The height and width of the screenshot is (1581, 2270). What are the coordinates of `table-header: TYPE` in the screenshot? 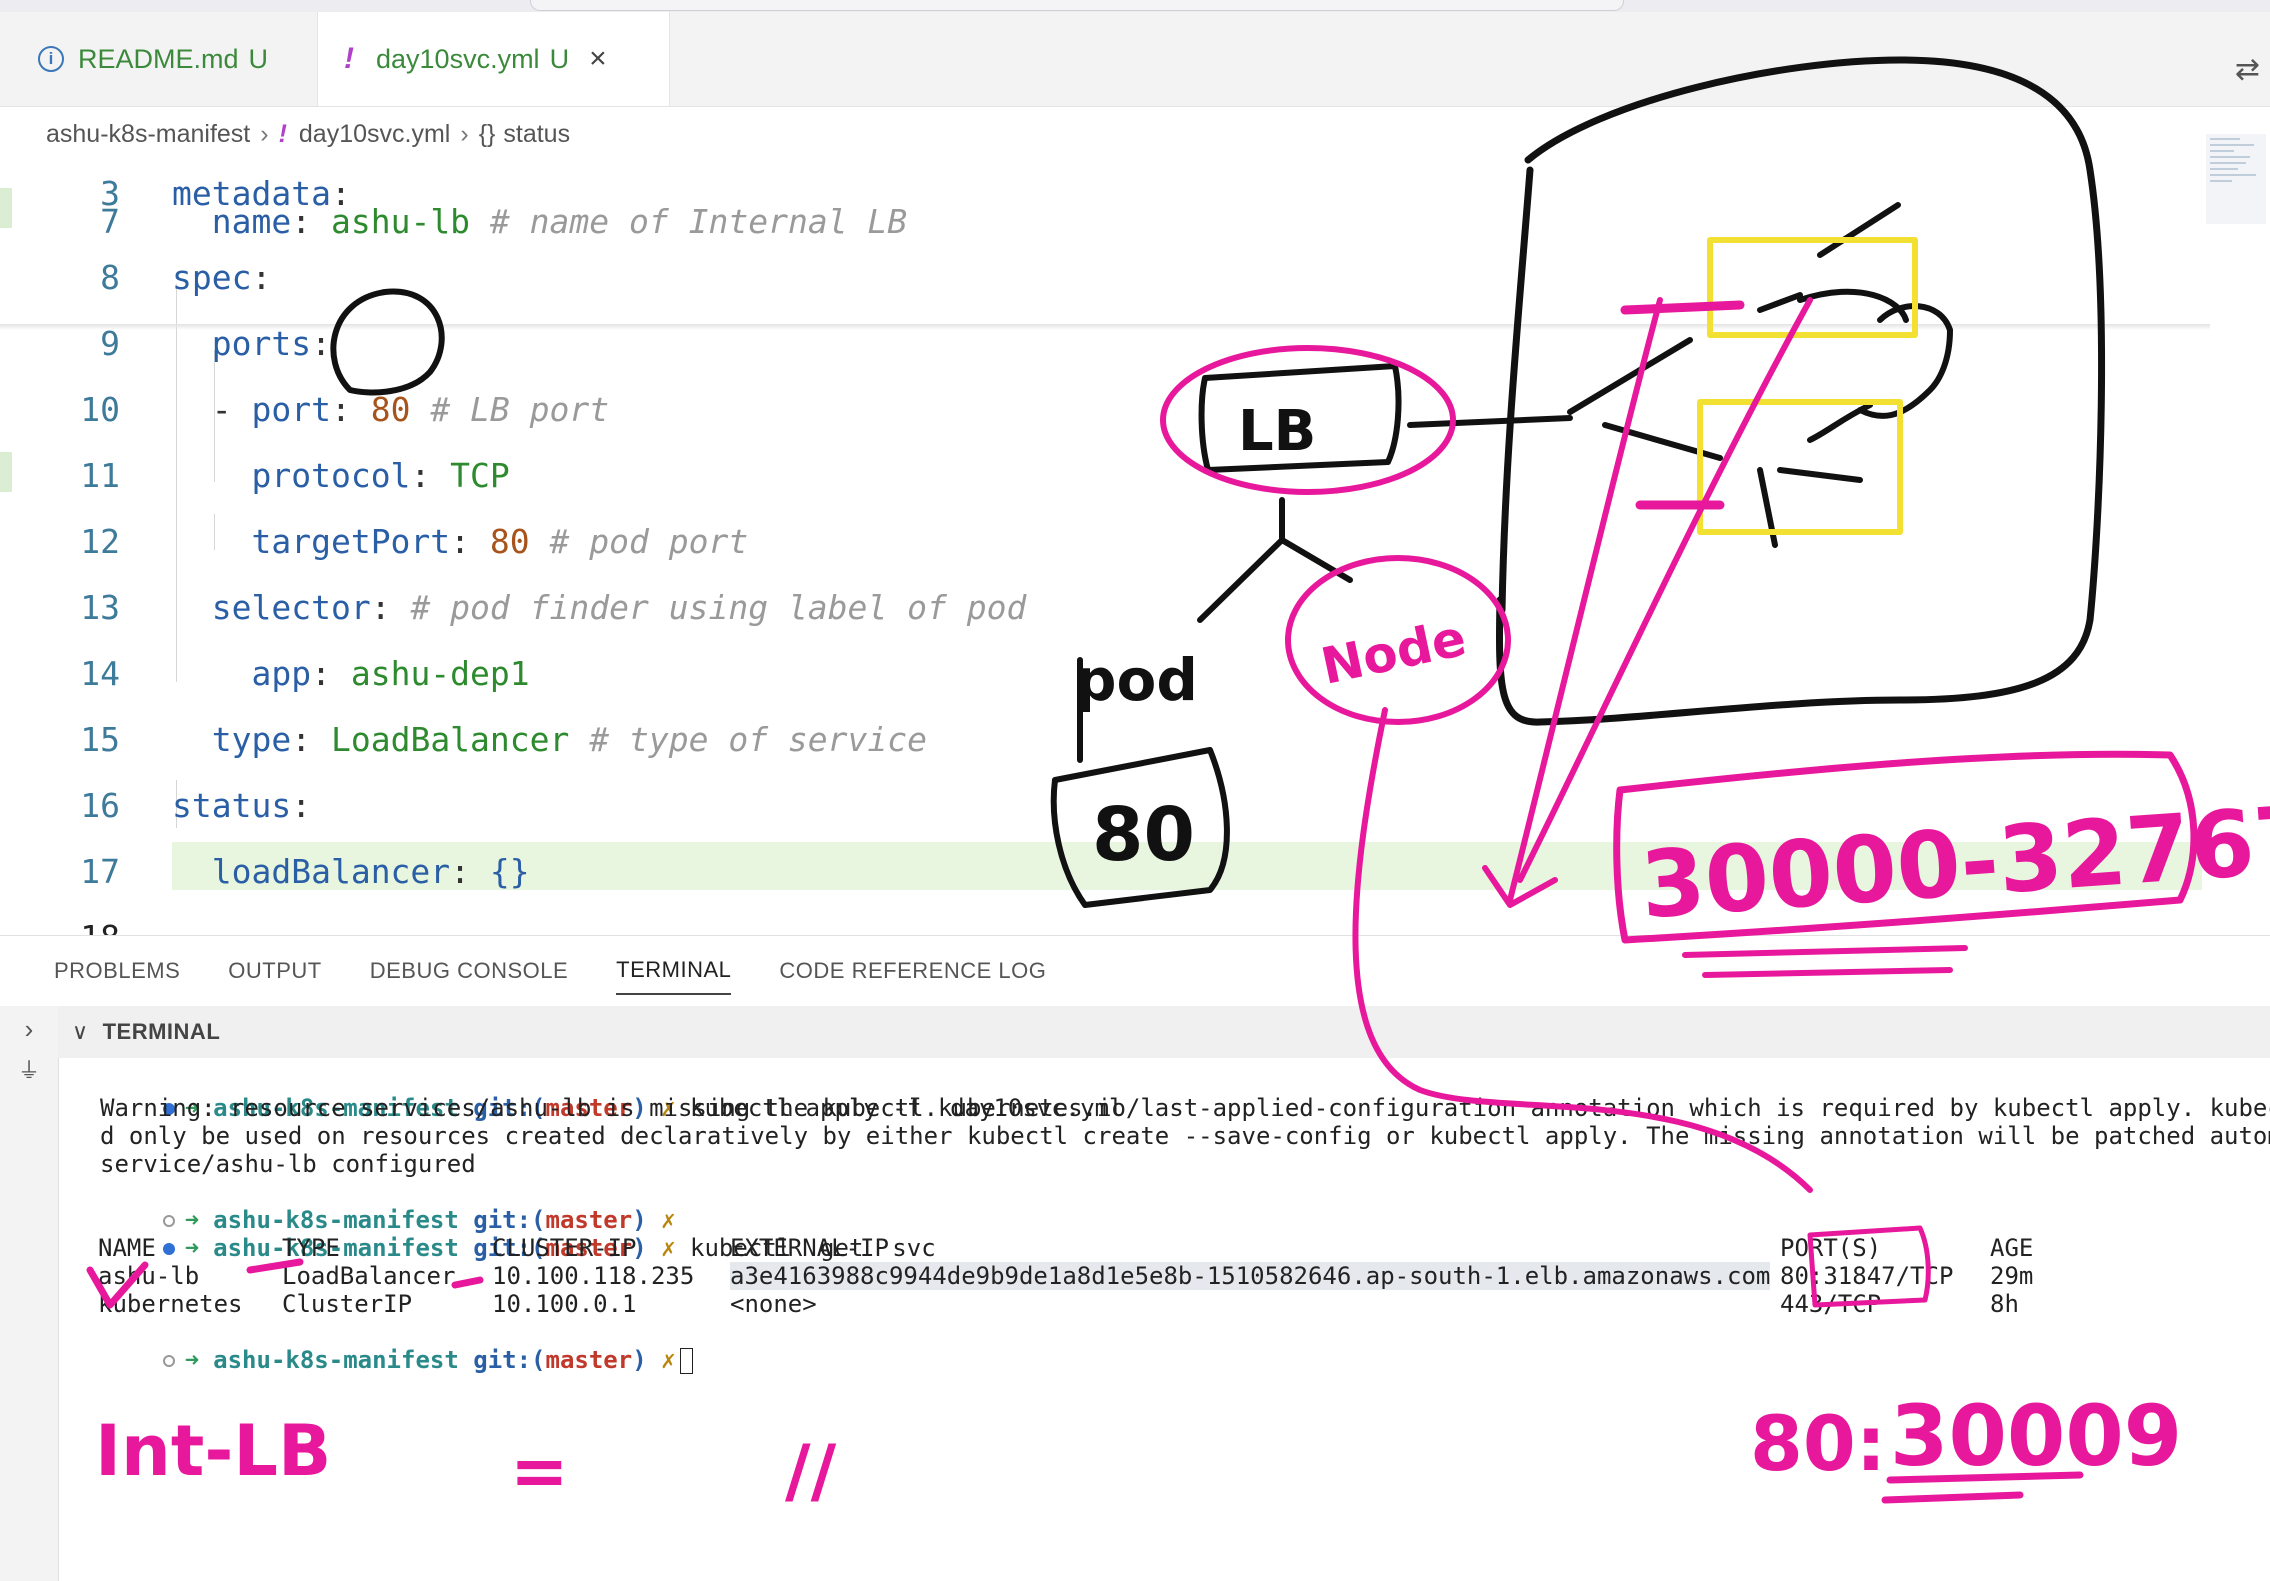 It's located at (311, 1248).